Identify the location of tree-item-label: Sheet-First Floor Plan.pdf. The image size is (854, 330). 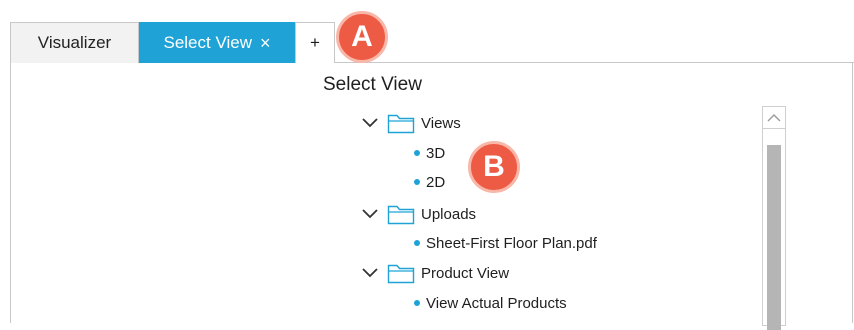
(511, 243).